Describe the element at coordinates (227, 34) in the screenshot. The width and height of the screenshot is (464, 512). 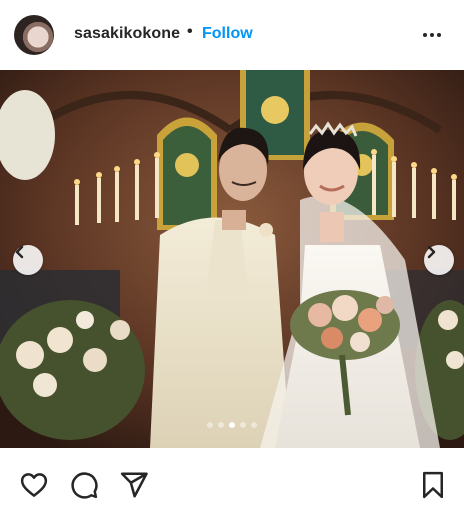
I see `follow-button: Follow` at that location.